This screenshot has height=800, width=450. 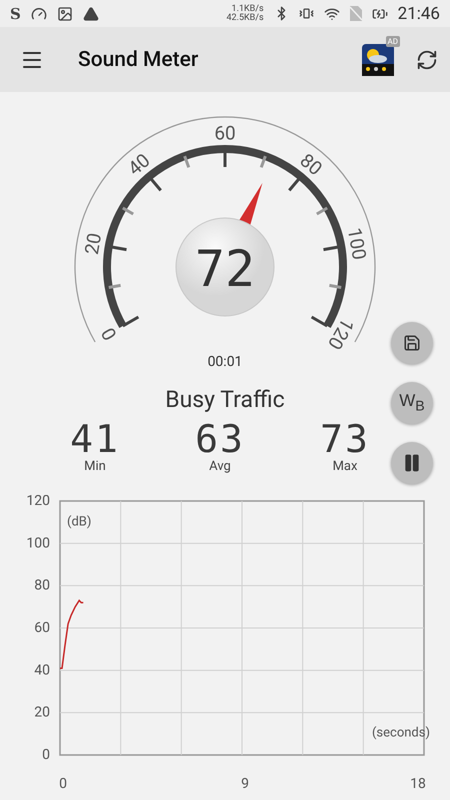 I want to click on refresh-icon, so click(x=427, y=59).